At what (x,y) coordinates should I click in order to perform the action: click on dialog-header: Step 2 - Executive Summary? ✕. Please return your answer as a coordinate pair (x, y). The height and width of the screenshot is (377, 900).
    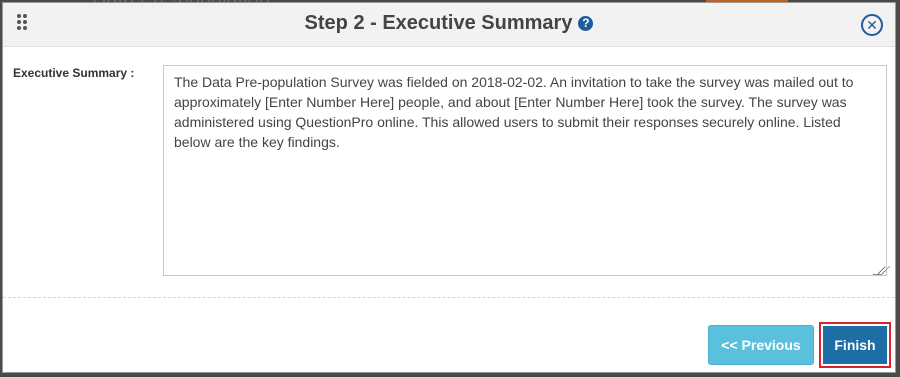
    Looking at the image, I should click on (449, 25).